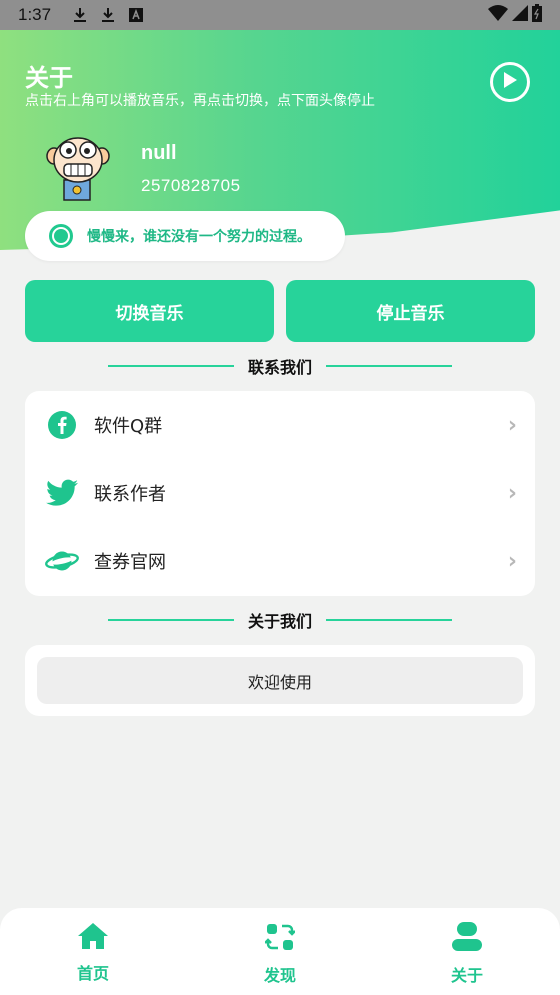 Image resolution: width=560 pixels, height=995 pixels. I want to click on user-icon, so click(467, 939).